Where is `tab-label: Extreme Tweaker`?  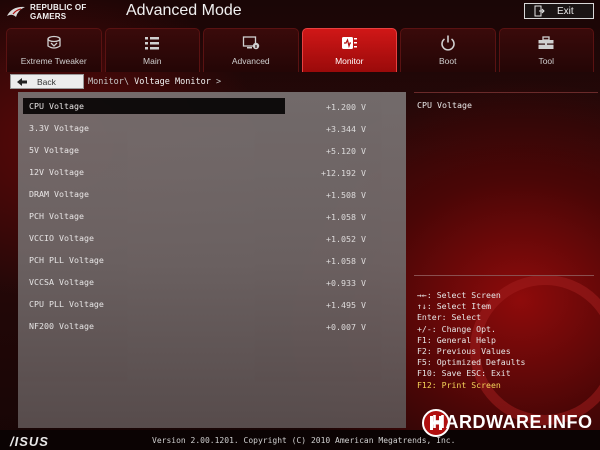 tab-label: Extreme Tweaker is located at coordinates (53, 61).